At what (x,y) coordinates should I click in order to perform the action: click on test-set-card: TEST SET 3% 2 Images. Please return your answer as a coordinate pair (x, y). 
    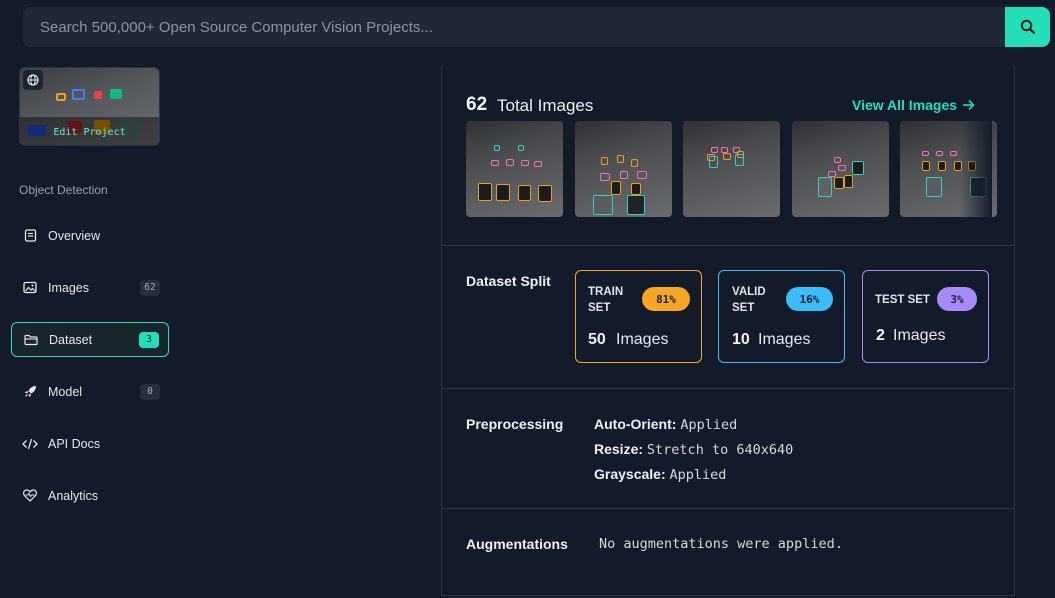
    Looking at the image, I should click on (925, 316).